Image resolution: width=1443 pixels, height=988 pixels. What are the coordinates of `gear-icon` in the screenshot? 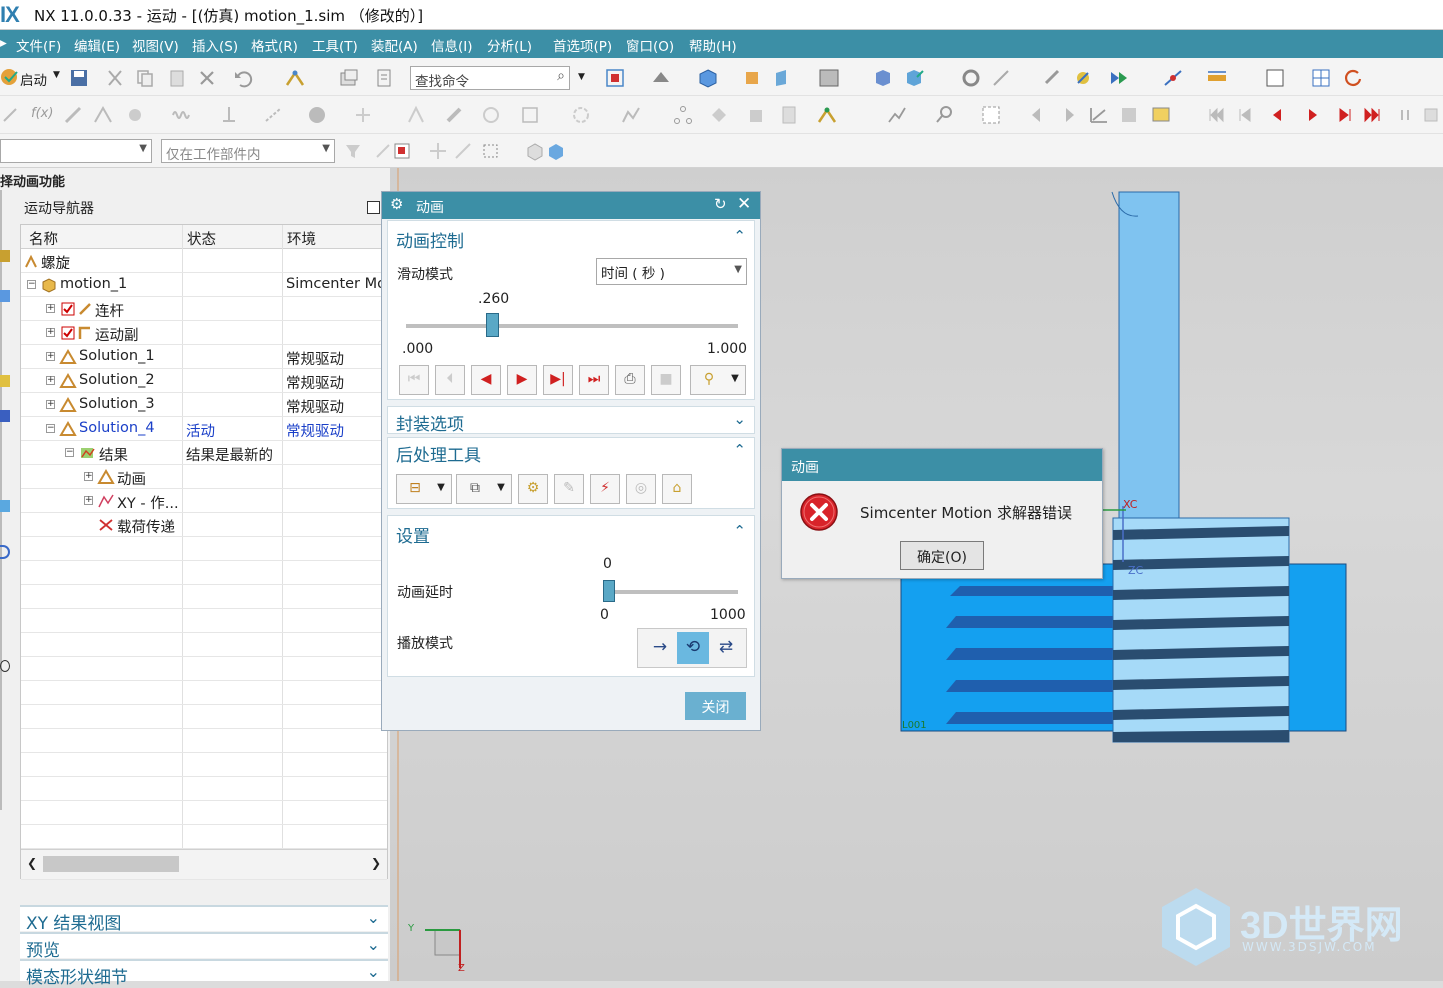 It's located at (971, 78).